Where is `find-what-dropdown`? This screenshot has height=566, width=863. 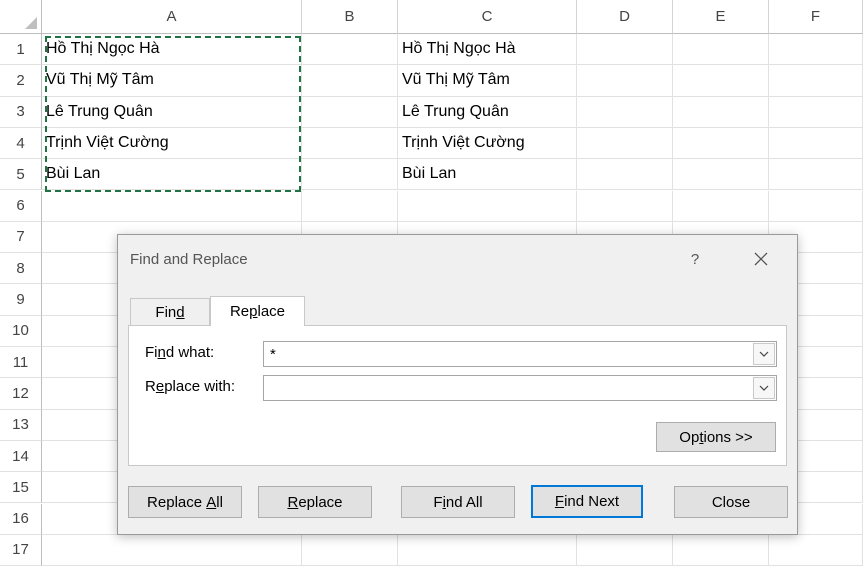
find-what-dropdown is located at coordinates (764, 354).